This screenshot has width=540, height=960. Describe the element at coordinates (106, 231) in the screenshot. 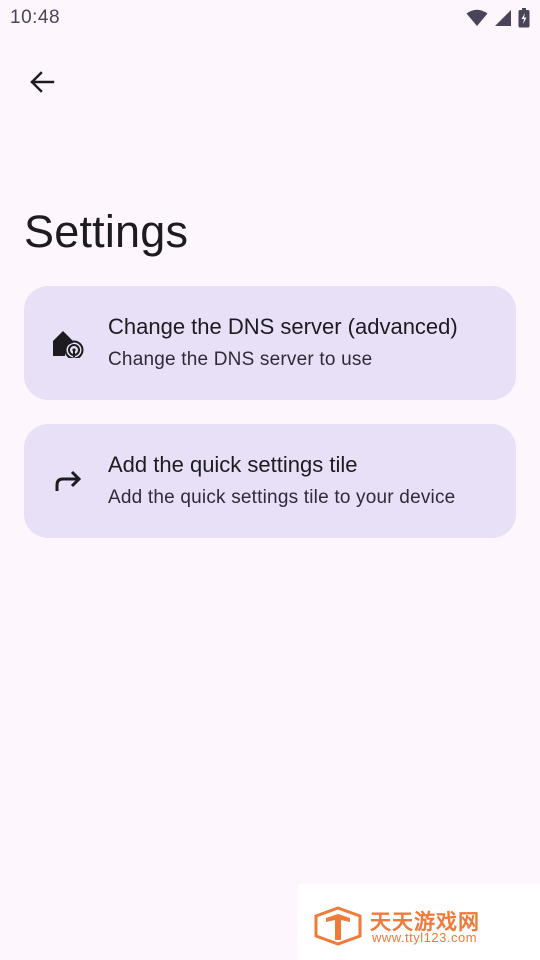

I see `page-title: Settings` at that location.